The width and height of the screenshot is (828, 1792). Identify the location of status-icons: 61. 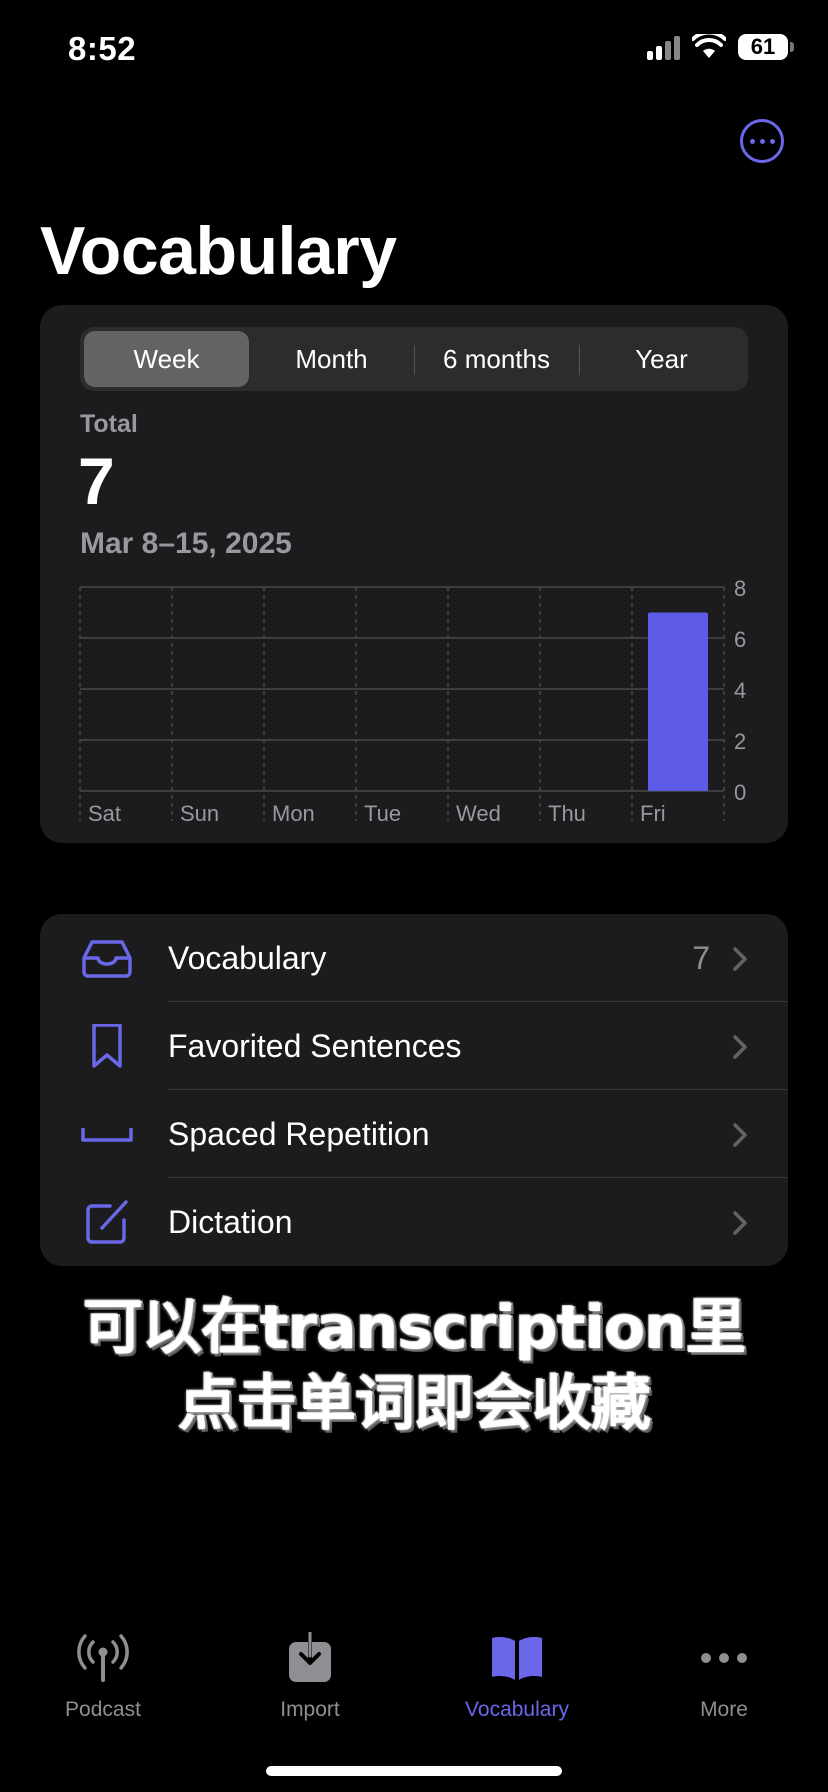
(720, 47).